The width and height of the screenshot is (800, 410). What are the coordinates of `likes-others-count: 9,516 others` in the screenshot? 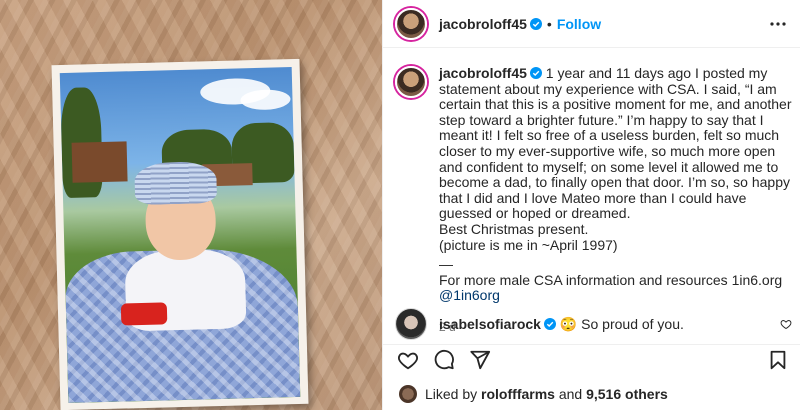 It's located at (627, 394).